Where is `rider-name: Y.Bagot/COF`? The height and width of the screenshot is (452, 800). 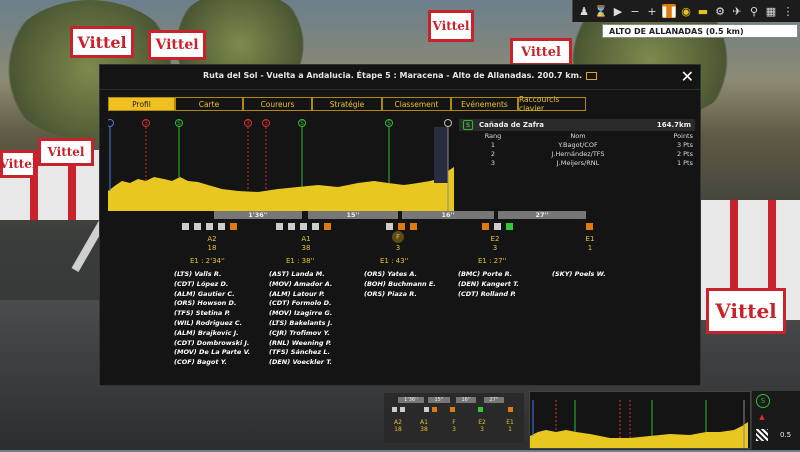
rider-name: Y.Bagot/COF is located at coordinates (578, 145).